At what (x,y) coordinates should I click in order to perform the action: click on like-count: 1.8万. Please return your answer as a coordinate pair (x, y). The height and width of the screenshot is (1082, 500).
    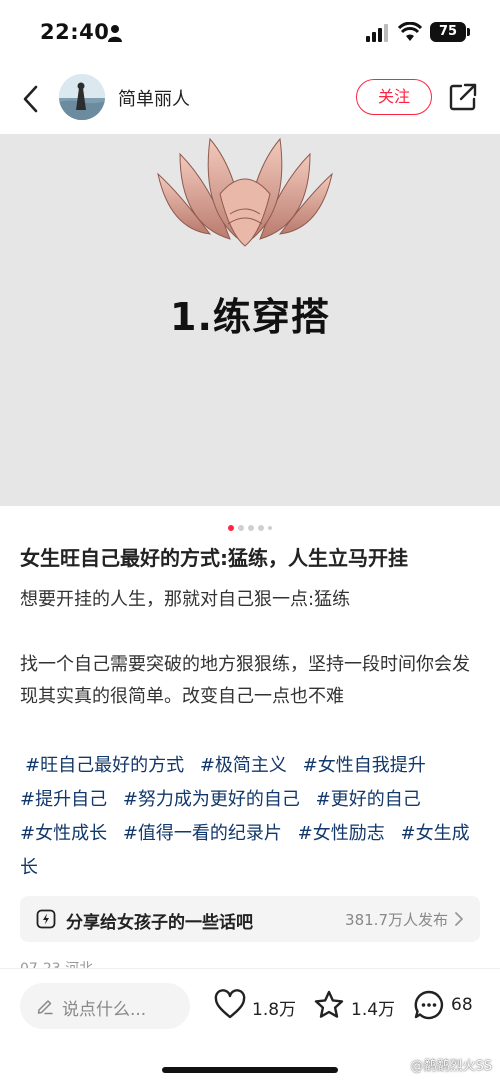
    Looking at the image, I should click on (274, 1010).